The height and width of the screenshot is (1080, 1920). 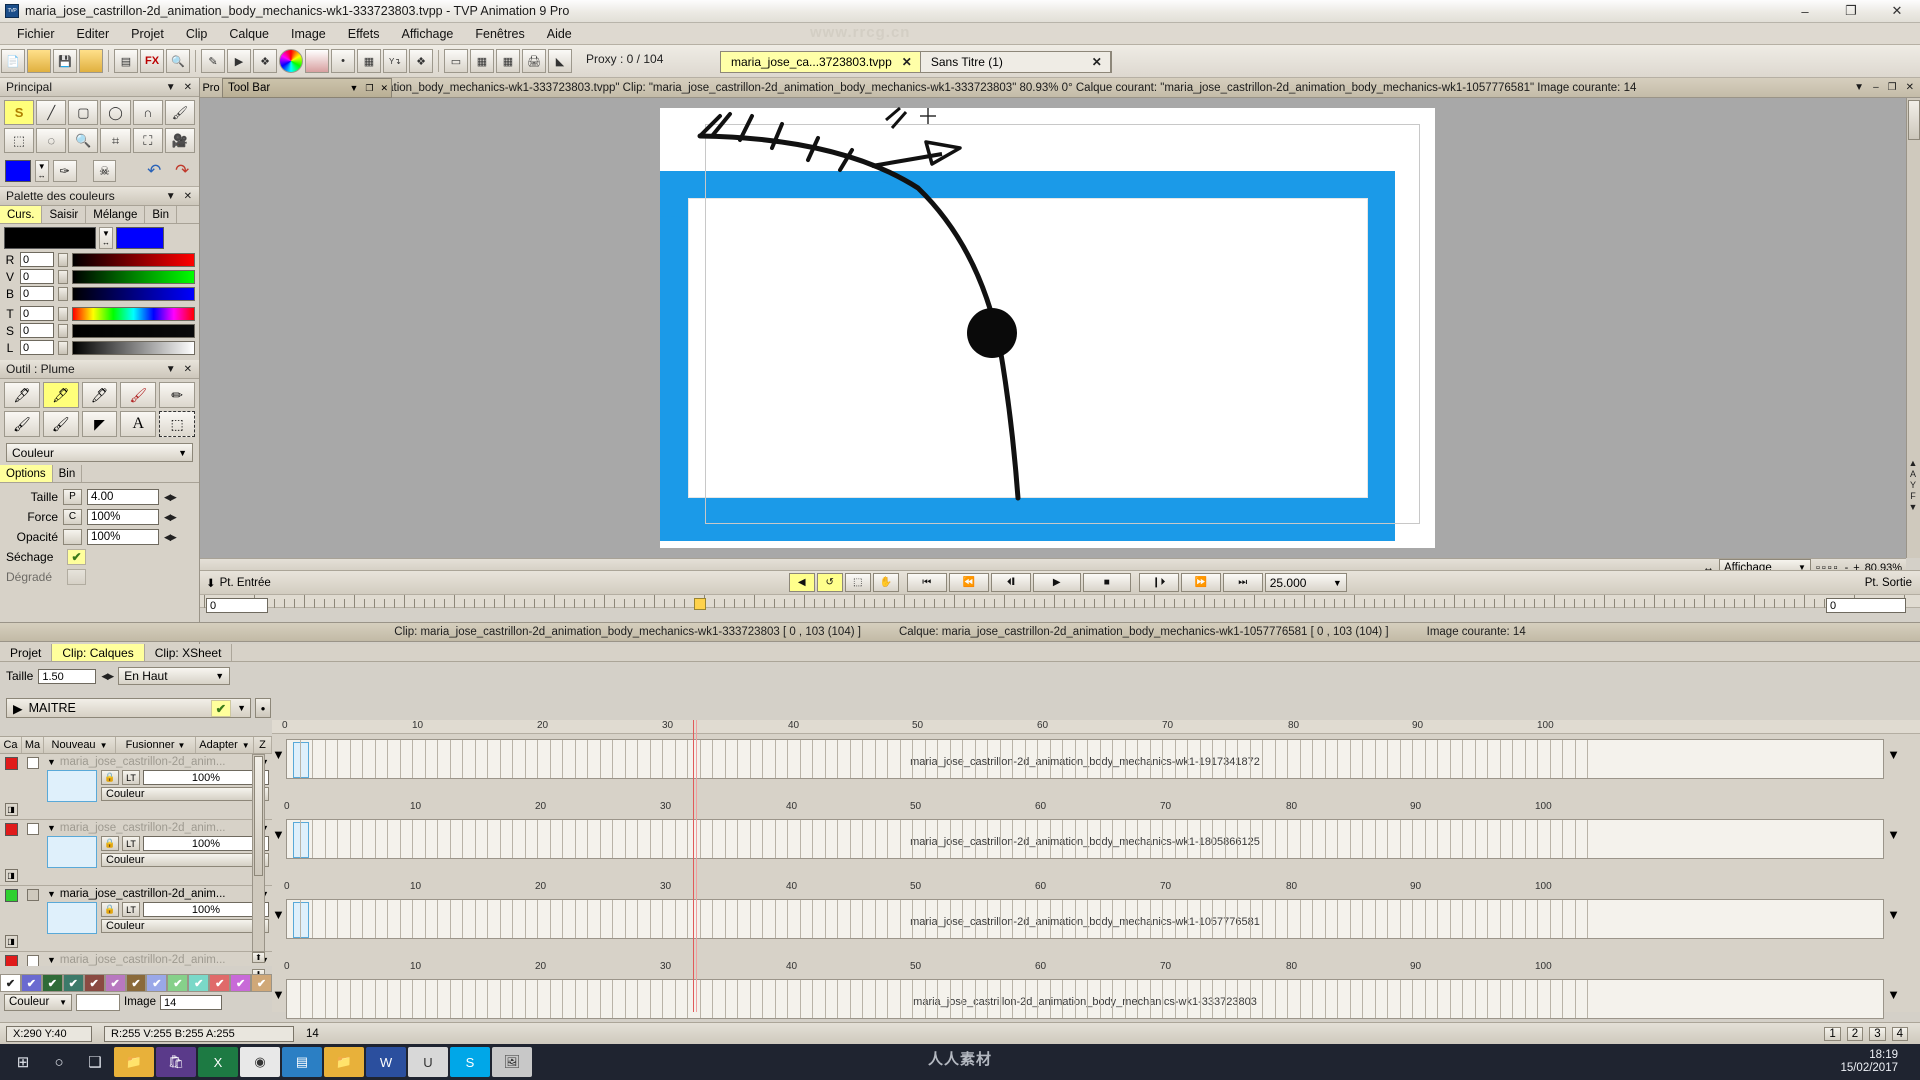 I want to click on layer-blend-combo: Couleur ▼, so click(x=185, y=926).